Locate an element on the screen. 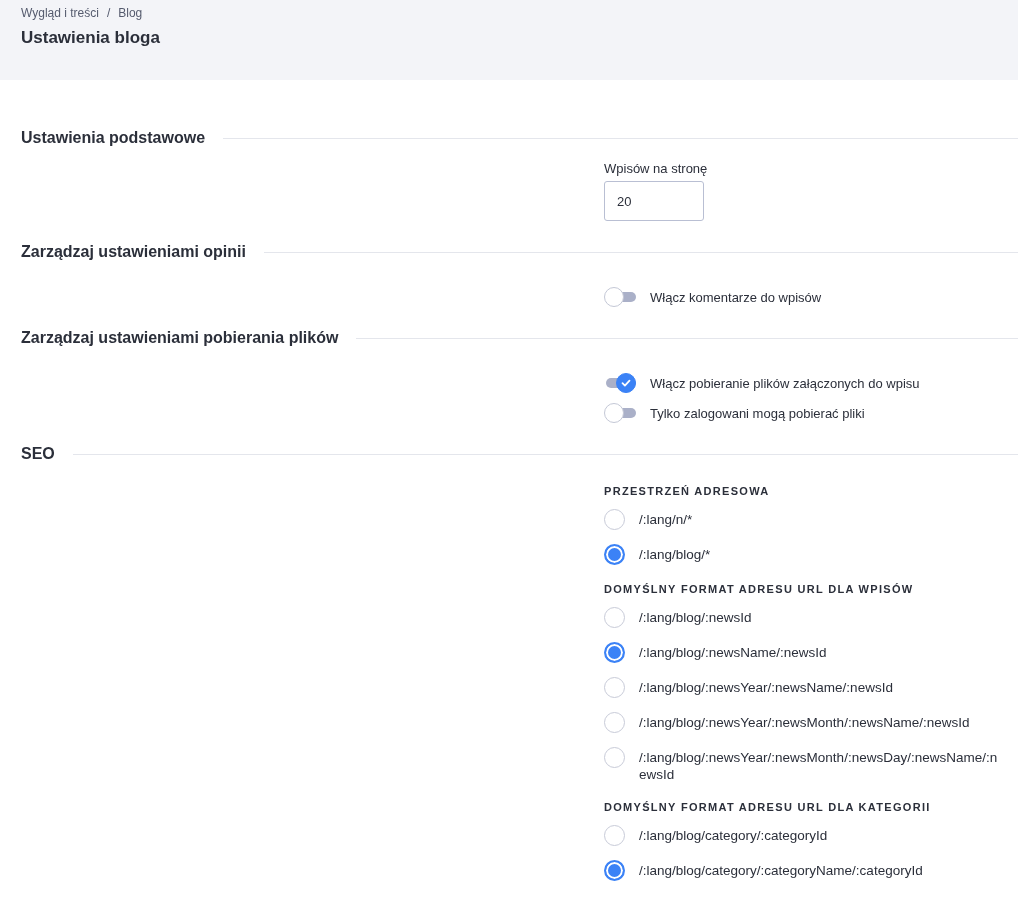 The image size is (1018, 902). radio-label: /:lang/blog/category/:categoryId is located at coordinates (733, 835).